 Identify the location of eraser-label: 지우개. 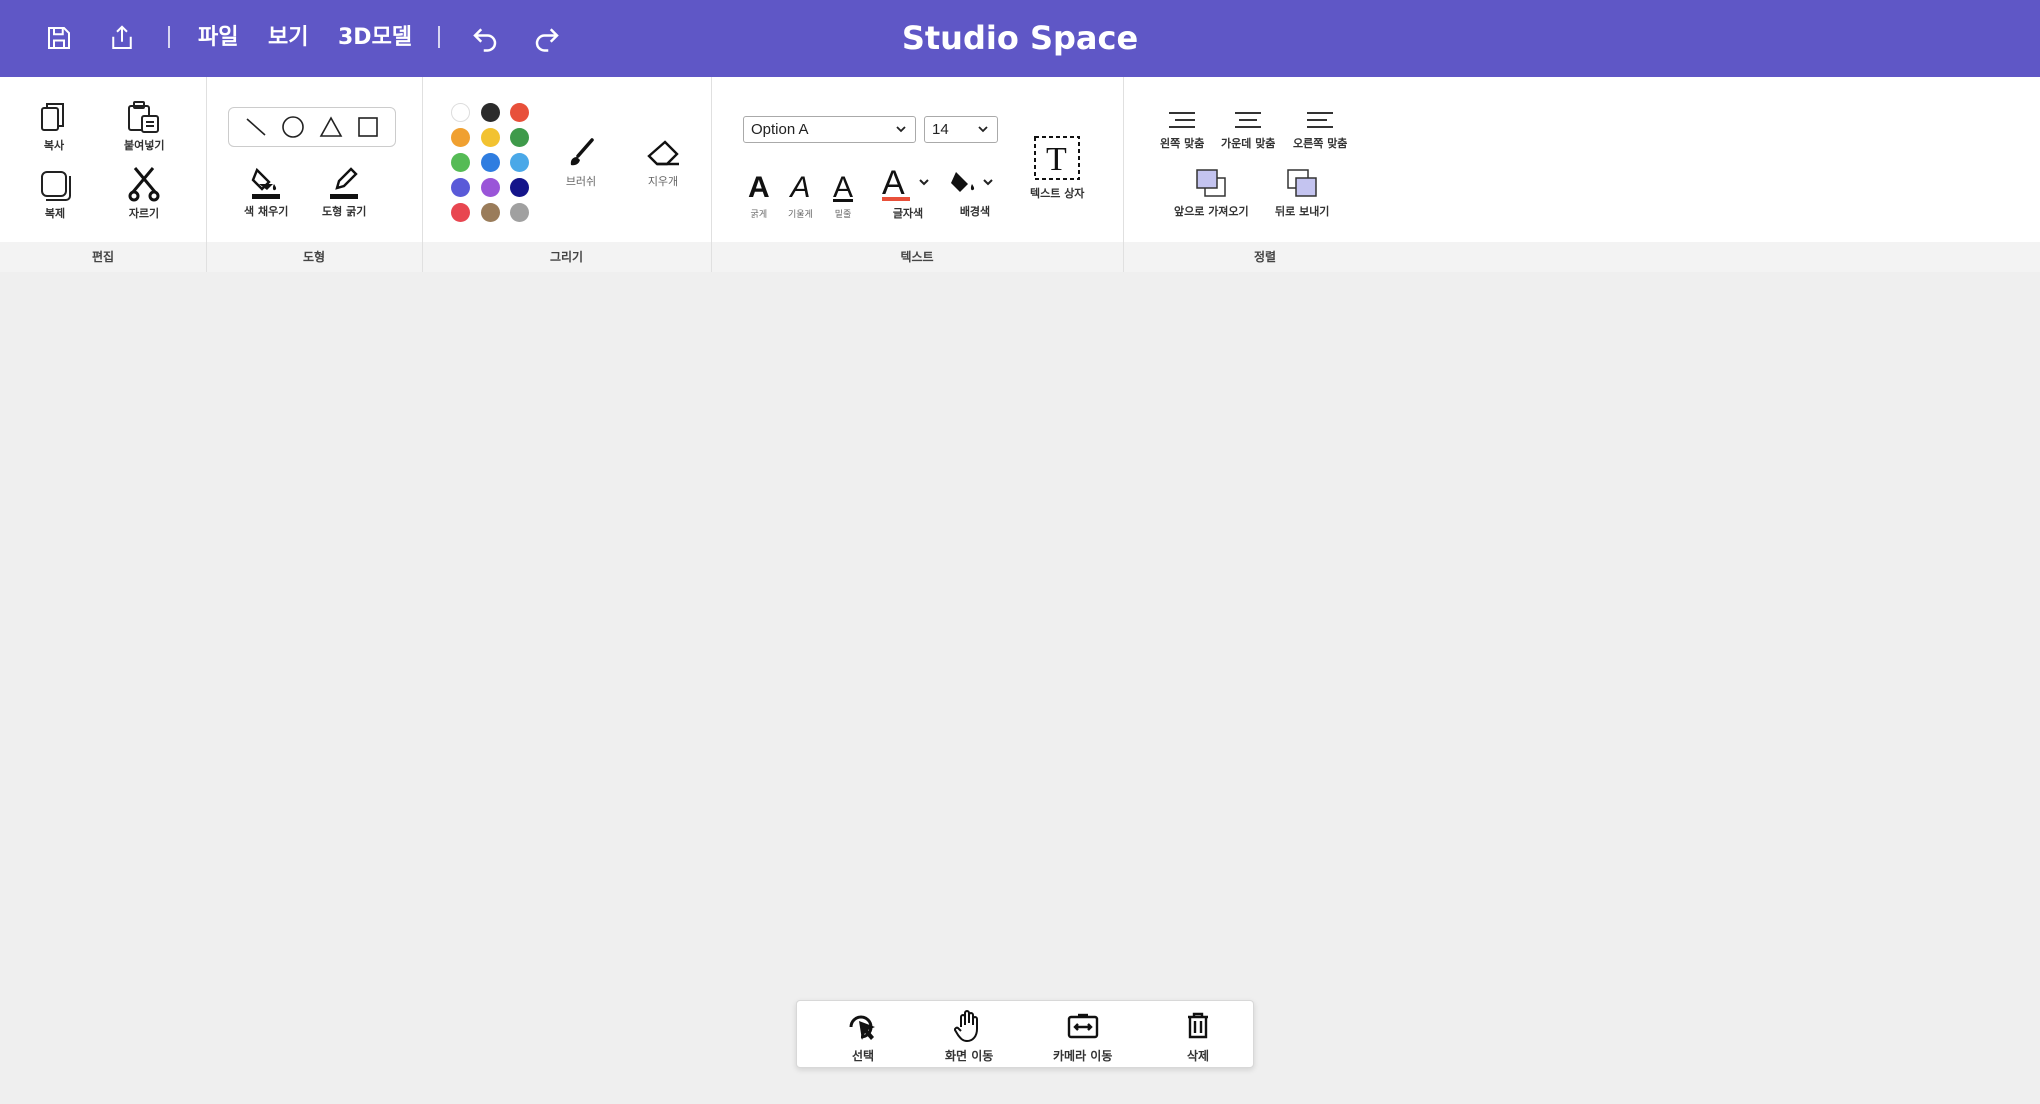
(663, 181).